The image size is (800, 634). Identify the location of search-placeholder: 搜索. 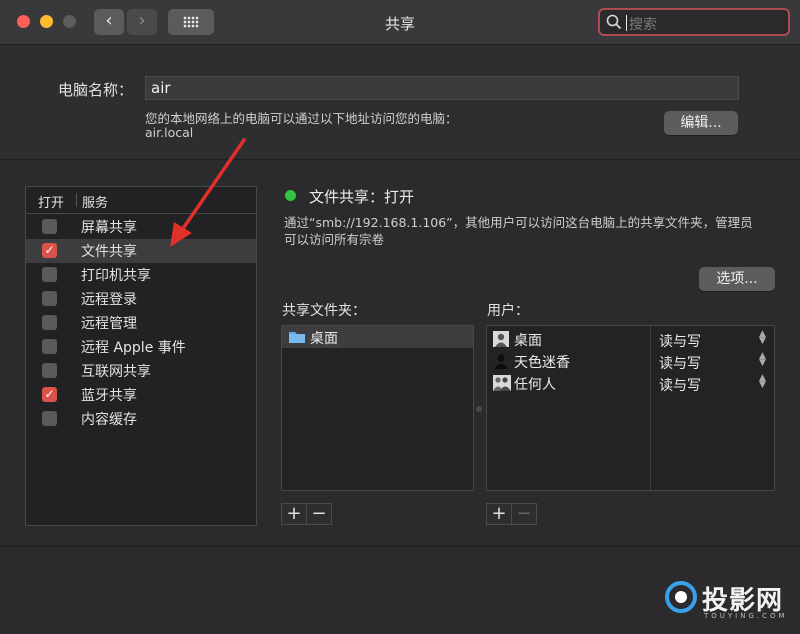
(643, 25).